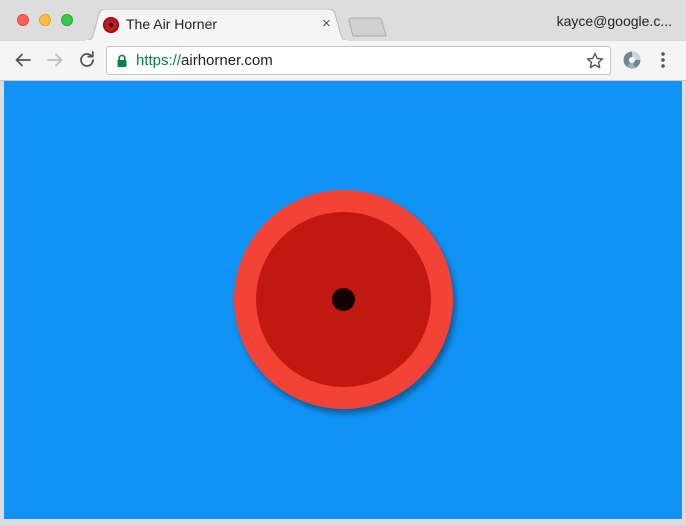 This screenshot has width=686, height=525. What do you see at coordinates (632, 60) in the screenshot?
I see `extension-icon` at bounding box center [632, 60].